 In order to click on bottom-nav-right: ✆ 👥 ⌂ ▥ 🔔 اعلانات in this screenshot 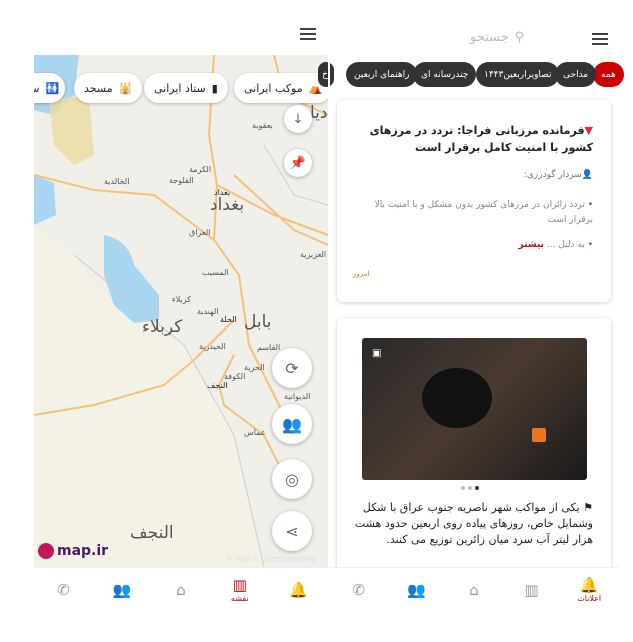, I will do `click(474, 589)`.